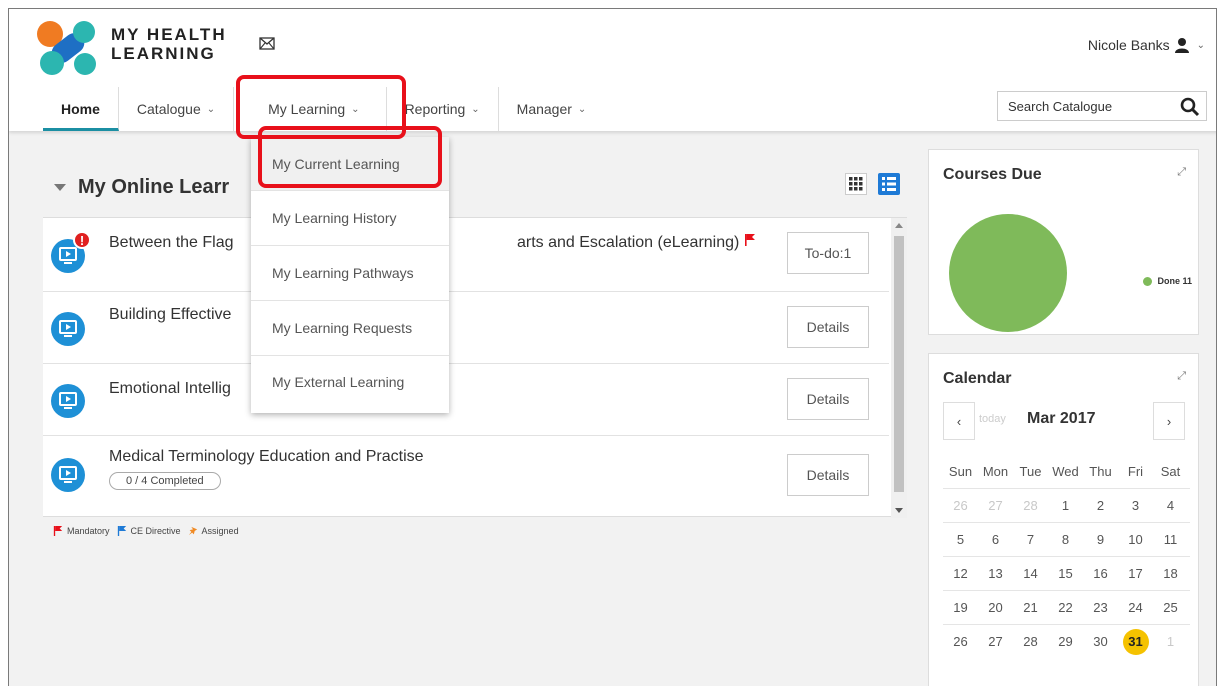 This screenshot has width=1225, height=686. What do you see at coordinates (141, 187) in the screenshot?
I see `panel-header: My Online Learr` at bounding box center [141, 187].